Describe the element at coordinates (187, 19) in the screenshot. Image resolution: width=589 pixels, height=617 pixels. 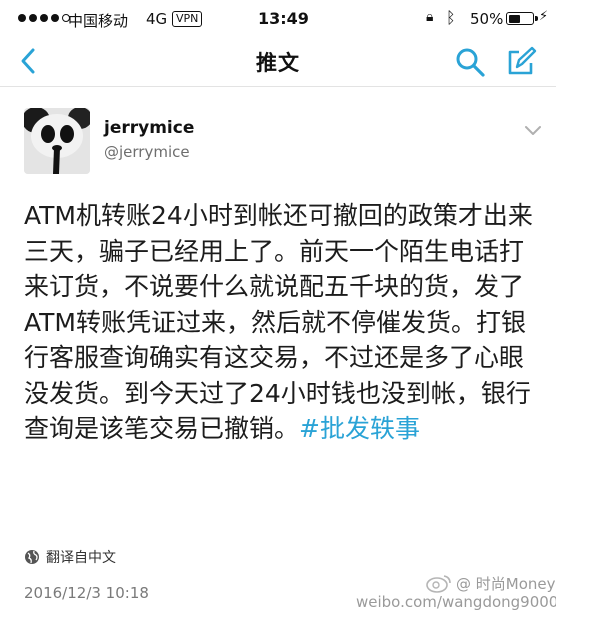
I see `vpn-badge: VPN` at that location.